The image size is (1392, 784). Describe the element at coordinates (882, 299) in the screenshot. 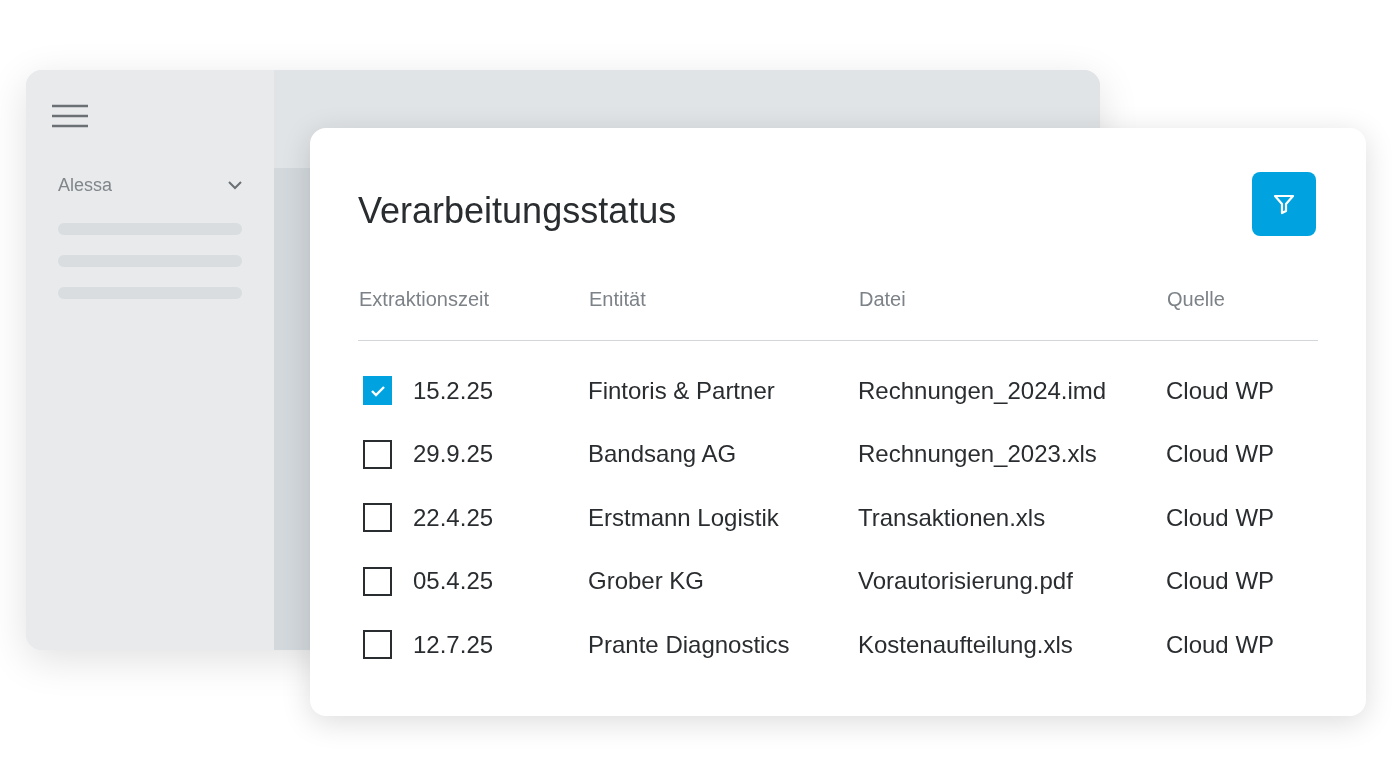

I see `column-header: Datei` at that location.